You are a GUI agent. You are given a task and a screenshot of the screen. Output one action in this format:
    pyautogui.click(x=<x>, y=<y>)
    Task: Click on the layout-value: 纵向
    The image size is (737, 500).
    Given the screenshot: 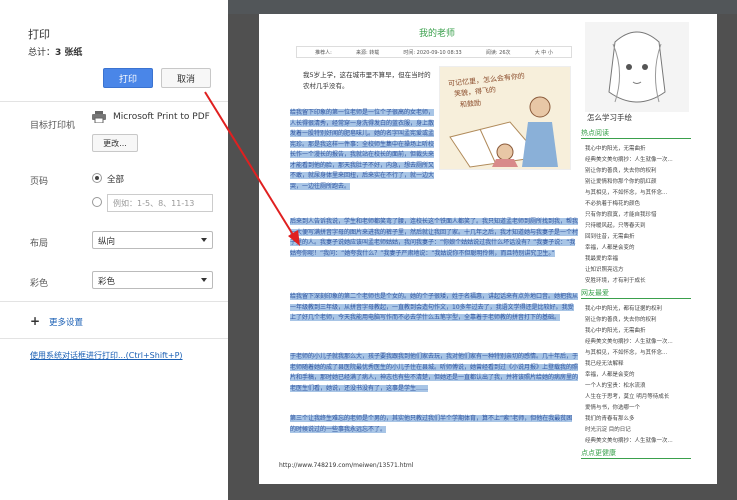 What is the action you would take?
    pyautogui.click(x=107, y=242)
    